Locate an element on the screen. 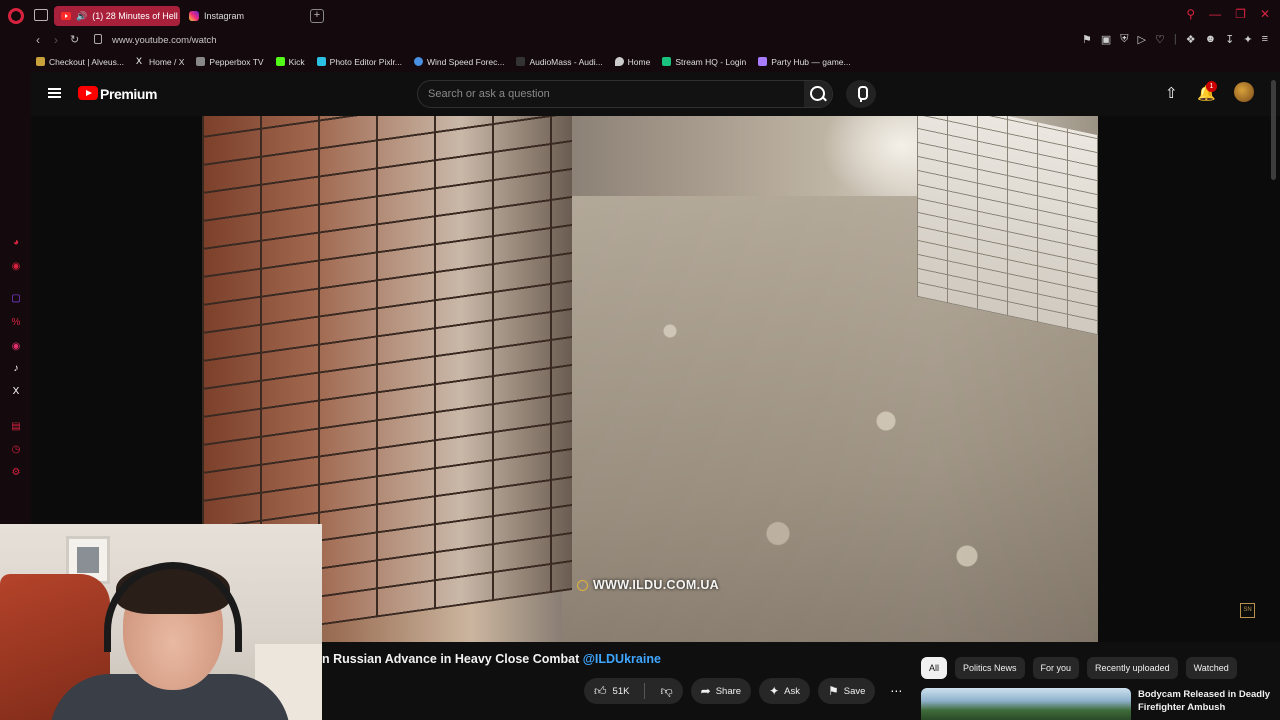  like-button: 👍︎ 51K is located at coordinates (611, 691).